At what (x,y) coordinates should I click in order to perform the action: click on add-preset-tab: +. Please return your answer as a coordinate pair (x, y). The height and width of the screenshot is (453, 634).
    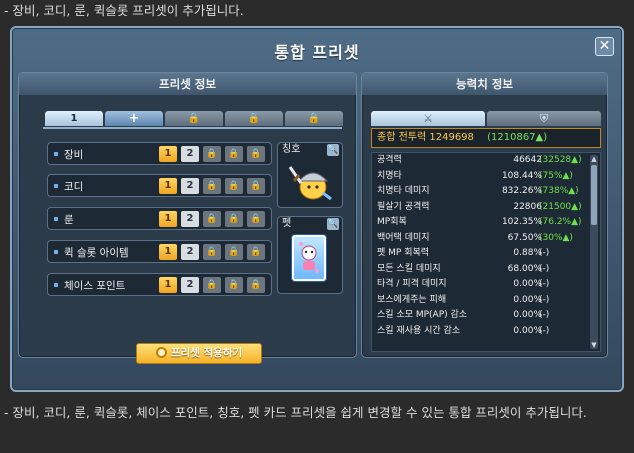
    Looking at the image, I should click on (134, 118).